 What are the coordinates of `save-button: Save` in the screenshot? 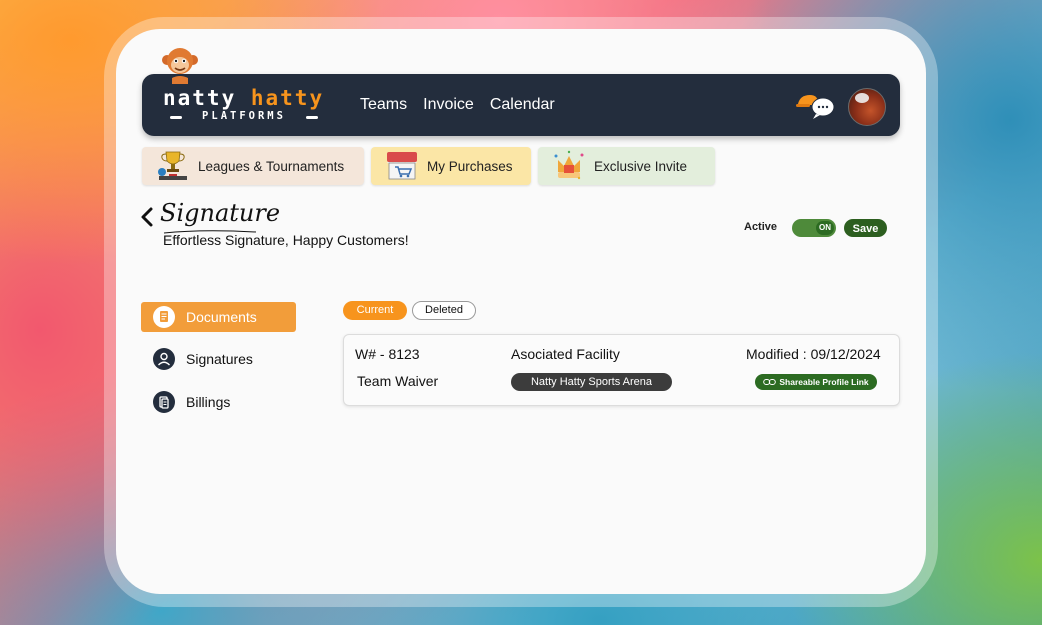 It's located at (865, 228).